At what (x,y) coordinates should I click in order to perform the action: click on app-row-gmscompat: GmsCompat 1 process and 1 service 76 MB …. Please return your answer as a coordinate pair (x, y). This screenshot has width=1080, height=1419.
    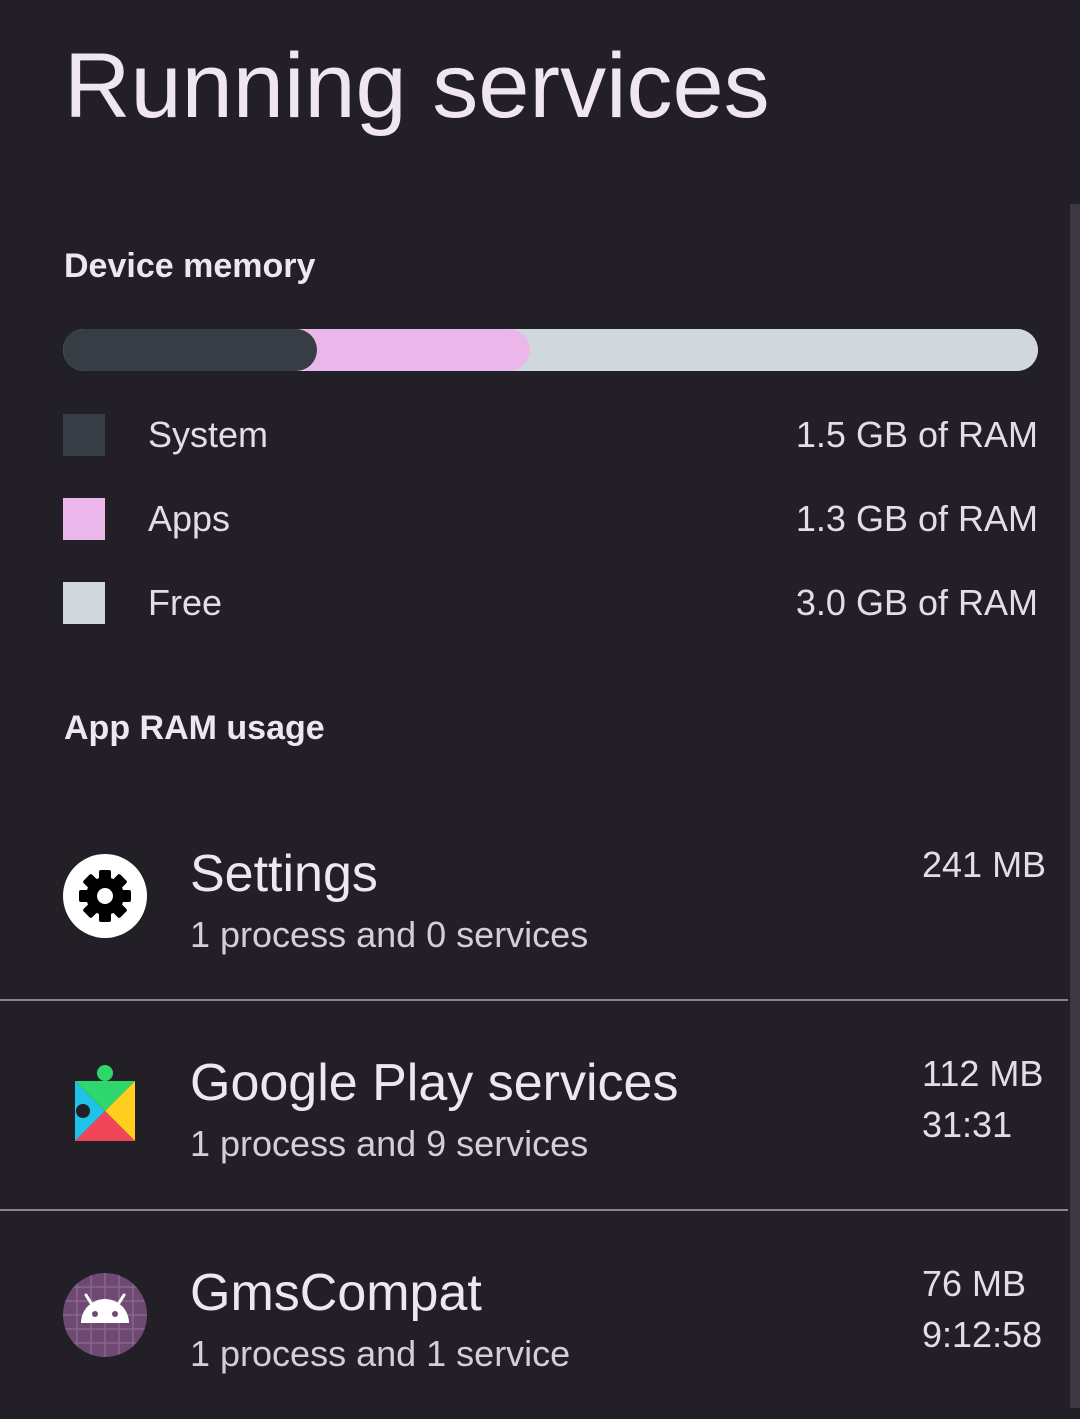
    Looking at the image, I should click on (534, 1315).